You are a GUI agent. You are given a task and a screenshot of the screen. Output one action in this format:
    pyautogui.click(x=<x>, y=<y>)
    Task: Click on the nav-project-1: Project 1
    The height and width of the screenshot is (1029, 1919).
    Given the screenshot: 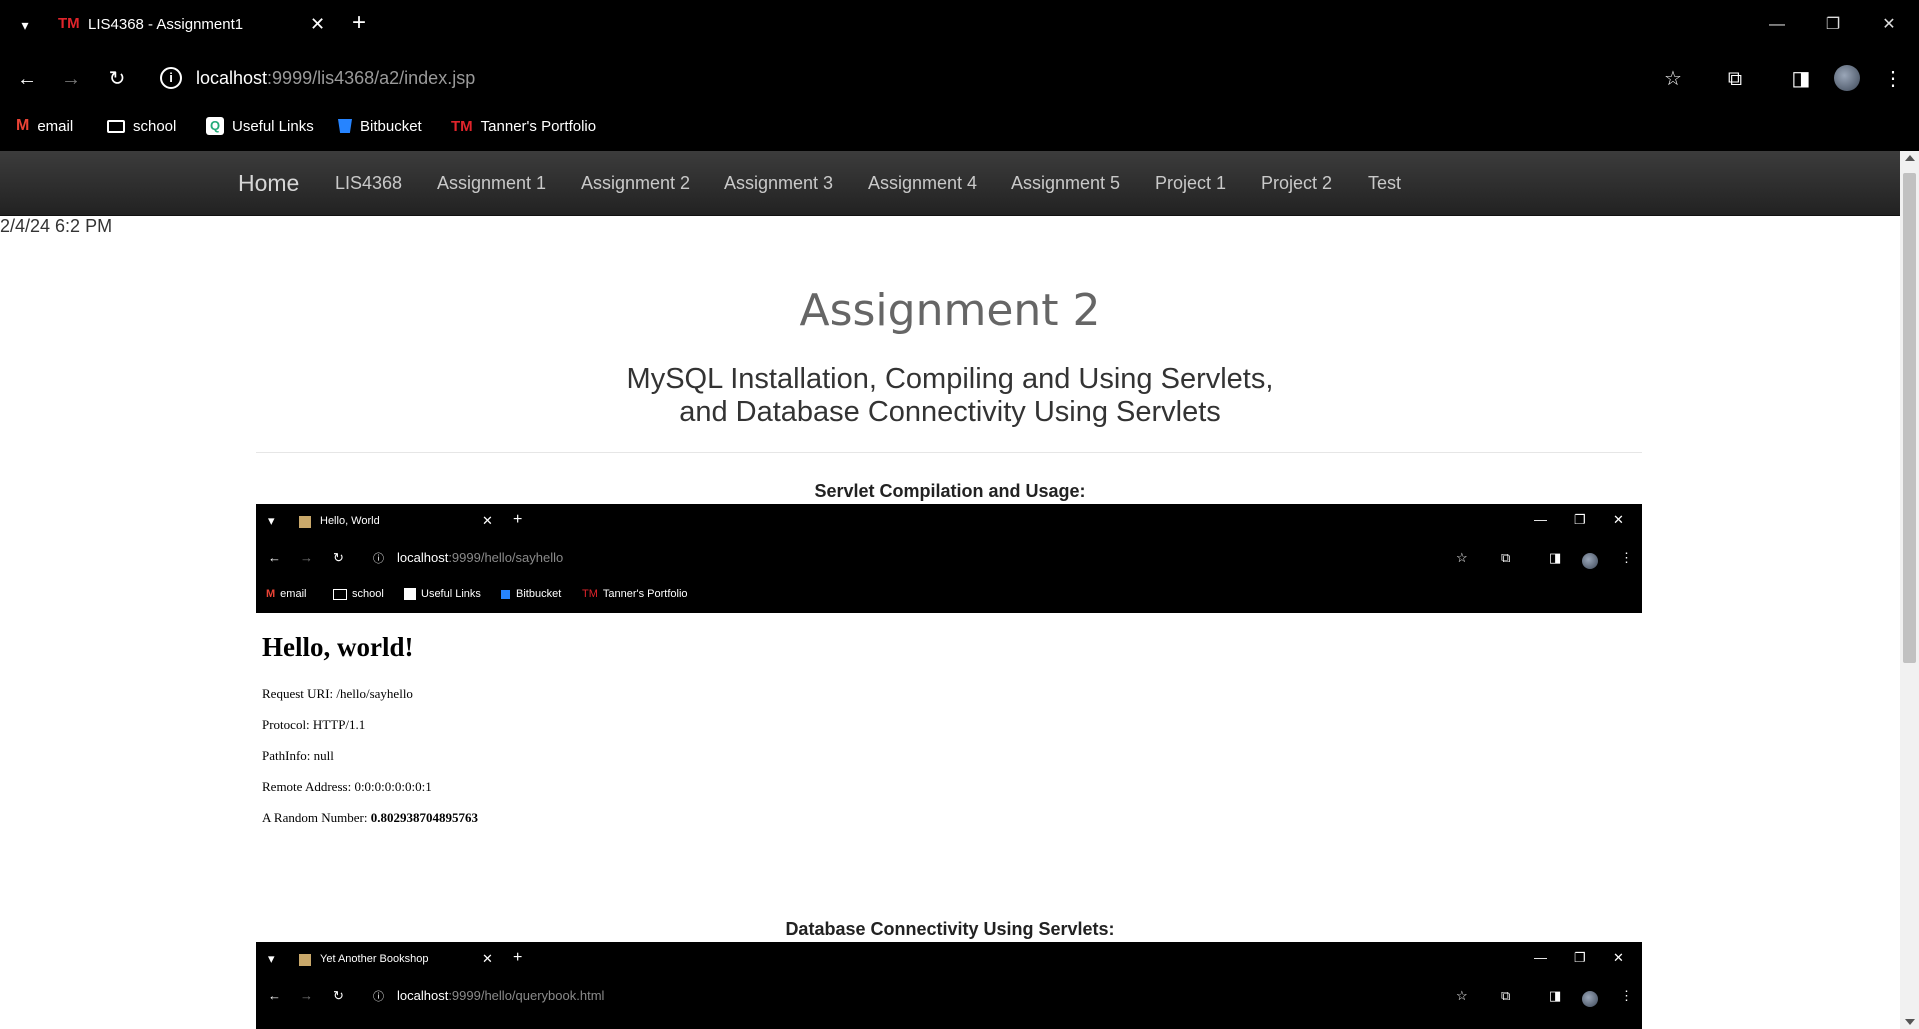 What is the action you would take?
    pyautogui.click(x=1190, y=183)
    